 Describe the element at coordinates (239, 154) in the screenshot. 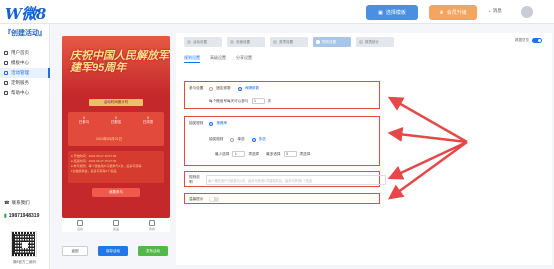

I see `min-choice-input: 1` at that location.